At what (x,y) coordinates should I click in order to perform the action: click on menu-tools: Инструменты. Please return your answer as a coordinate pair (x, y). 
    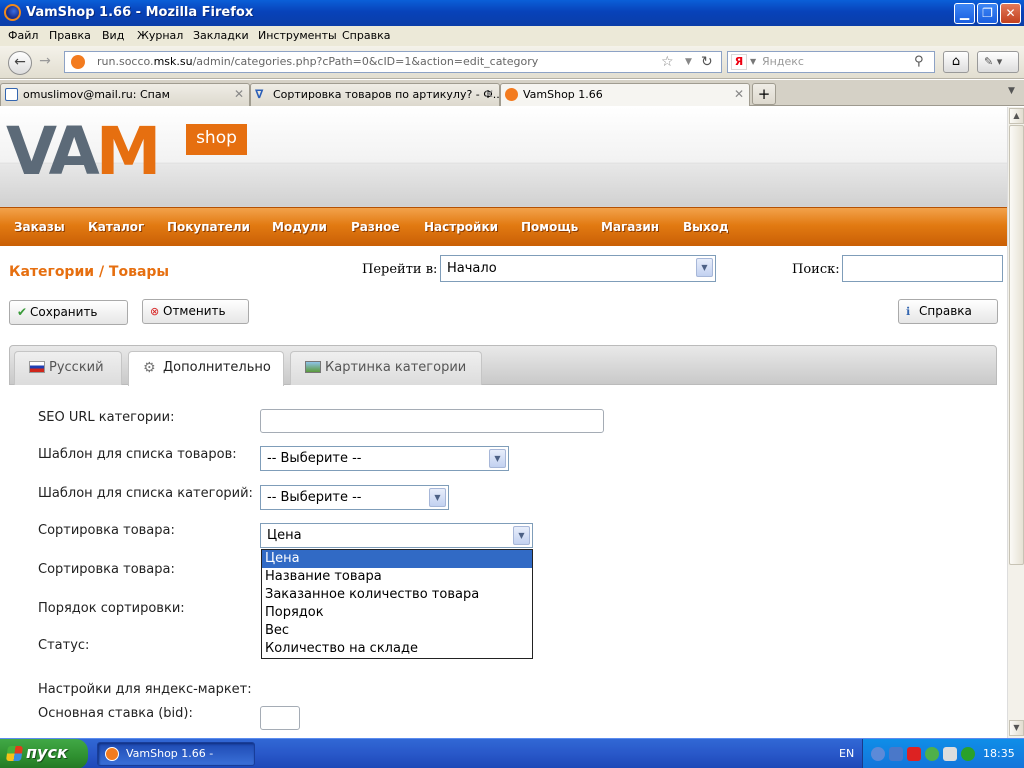
    Looking at the image, I should click on (297, 35).